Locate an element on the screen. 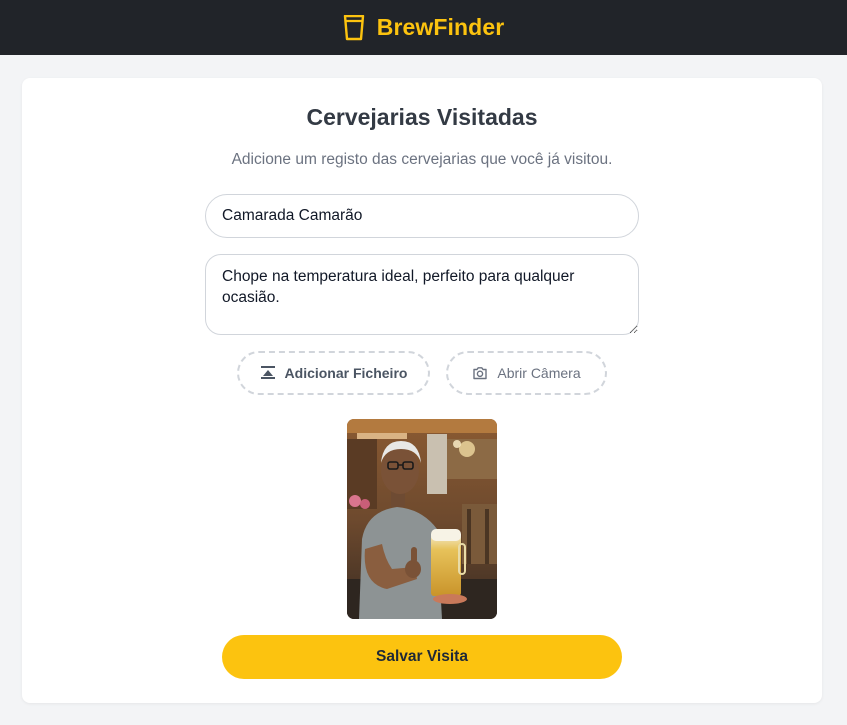  brand-logo: BrewFinder is located at coordinates (424, 27).